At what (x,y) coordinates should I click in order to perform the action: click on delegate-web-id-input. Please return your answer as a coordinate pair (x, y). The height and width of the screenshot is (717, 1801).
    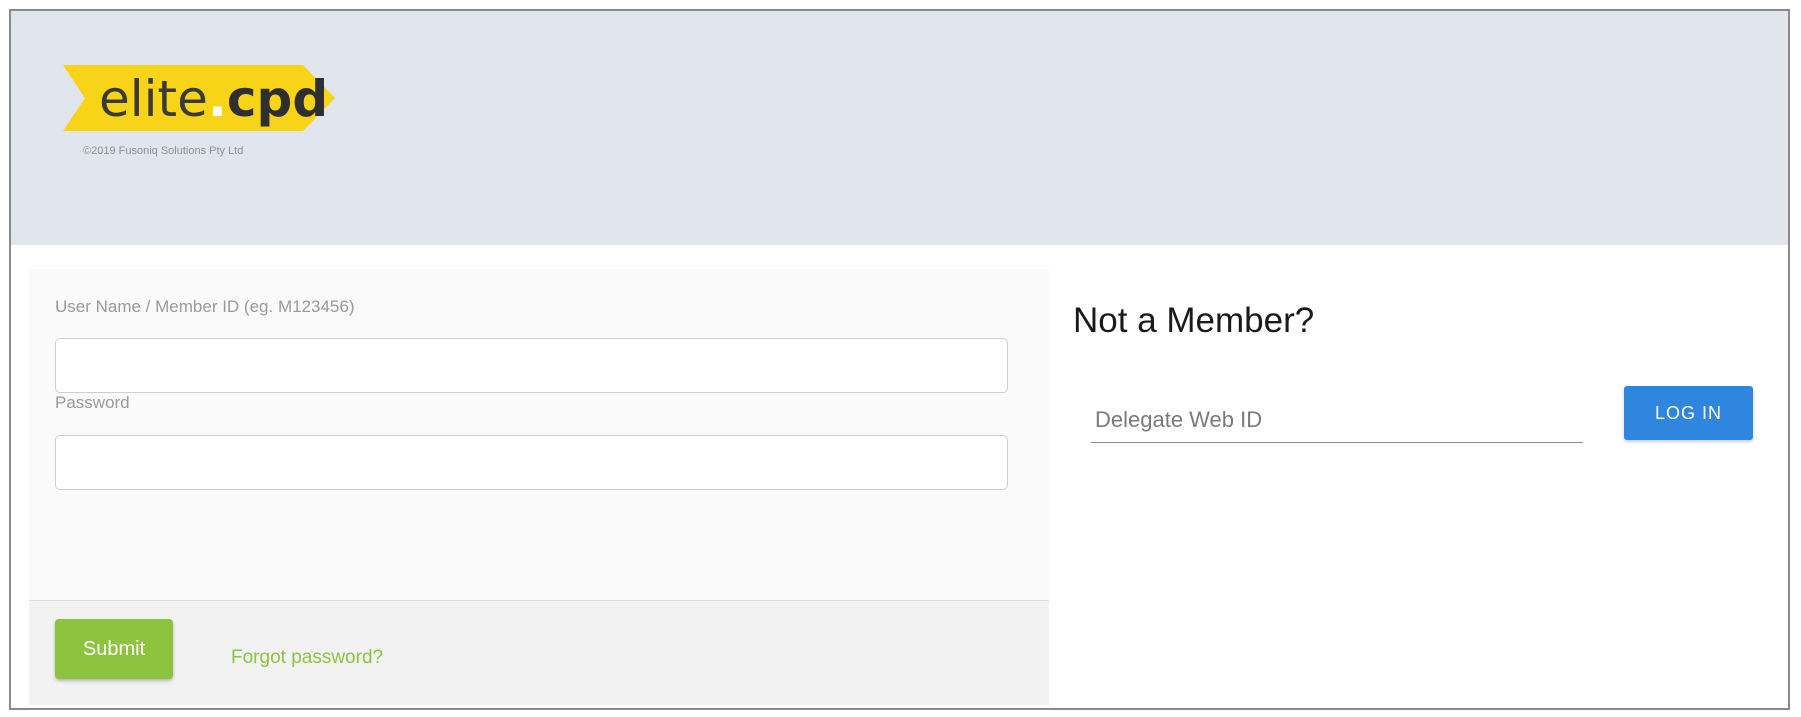
    Looking at the image, I should click on (1337, 420).